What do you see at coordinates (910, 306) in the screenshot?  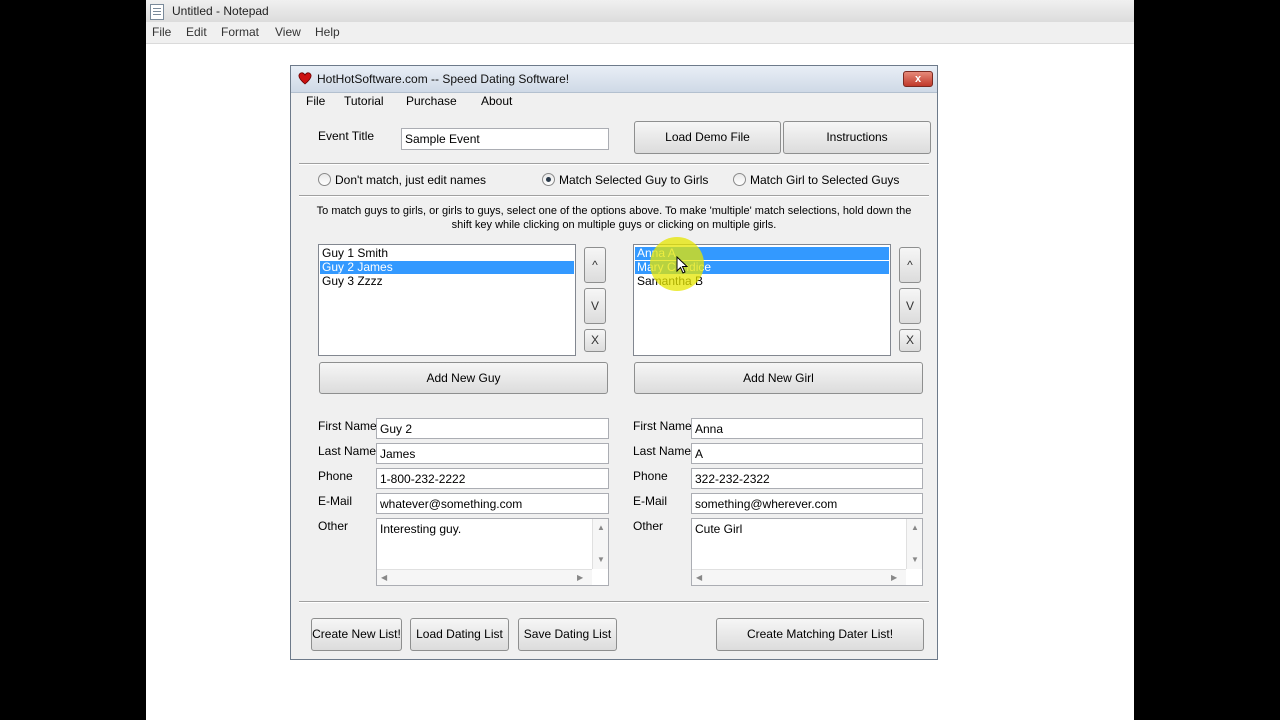 I see `girl-move-down-button: V` at bounding box center [910, 306].